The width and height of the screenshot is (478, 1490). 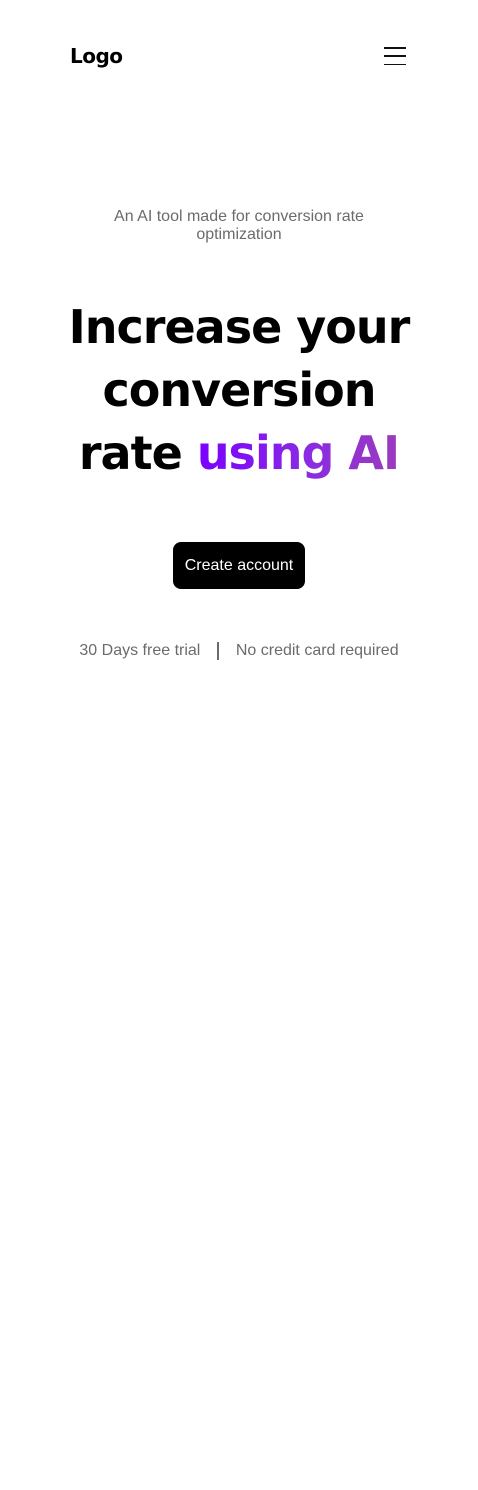 What do you see at coordinates (298, 453) in the screenshot?
I see `headline-accent-text: using AI` at bounding box center [298, 453].